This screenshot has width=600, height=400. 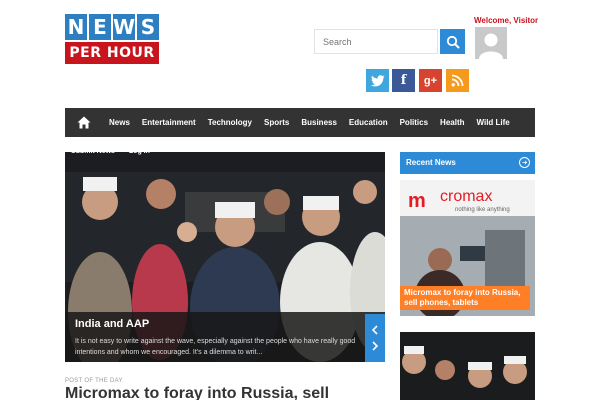 I want to click on rss-icon, so click(x=457, y=80).